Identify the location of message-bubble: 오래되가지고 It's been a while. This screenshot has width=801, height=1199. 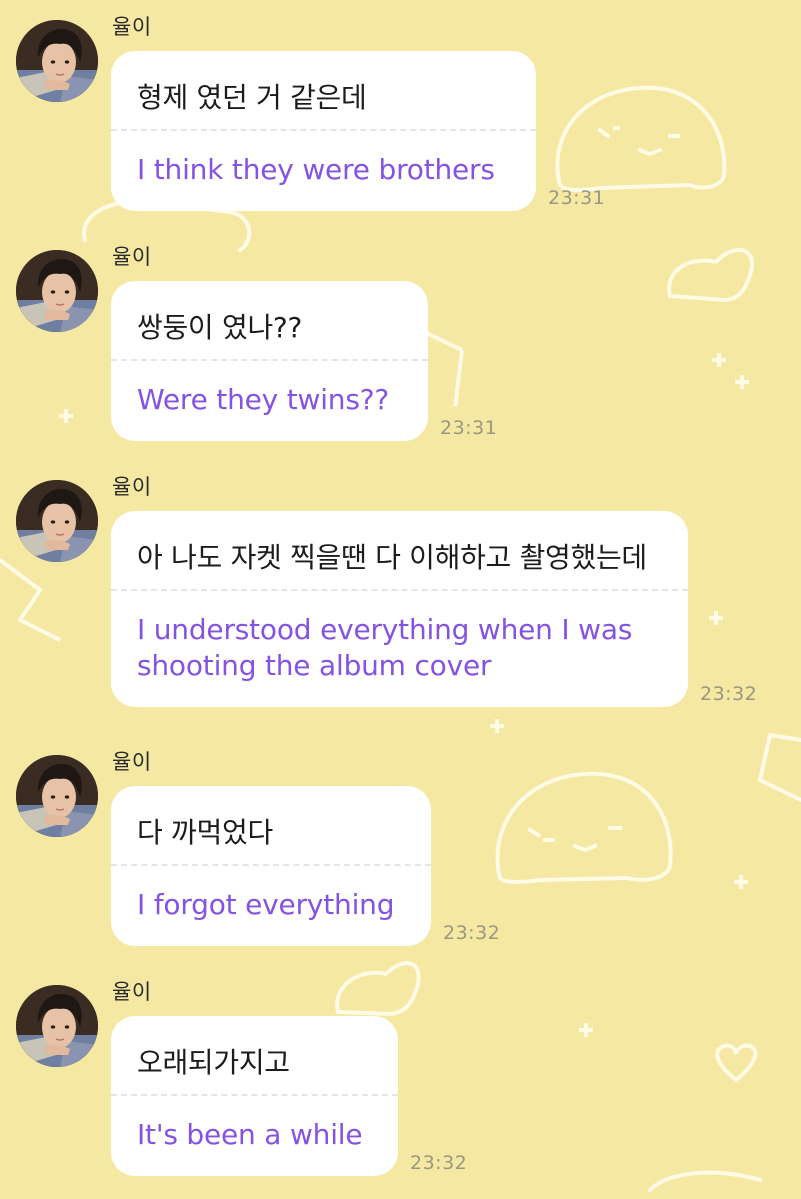
(254, 1096).